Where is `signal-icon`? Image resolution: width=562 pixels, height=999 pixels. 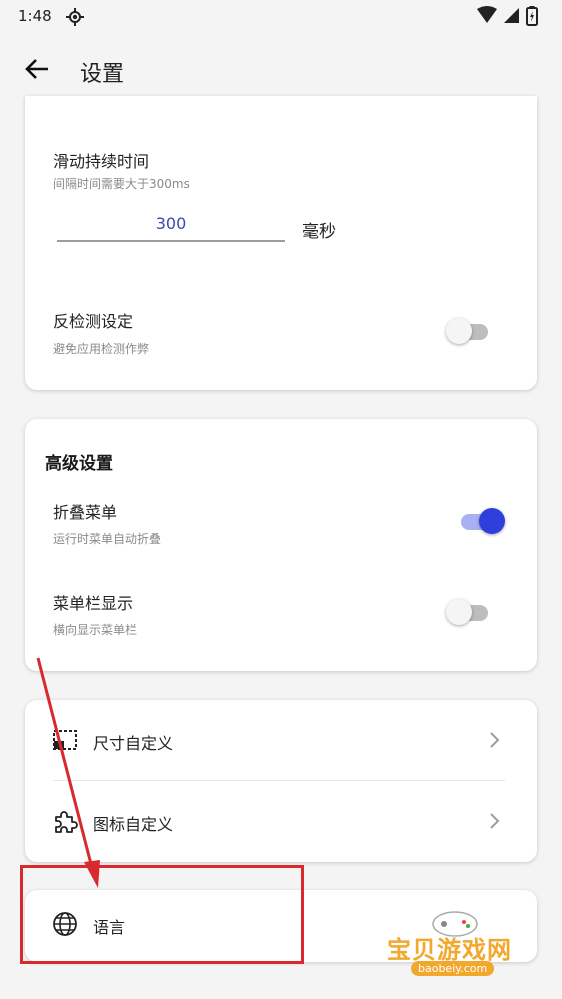 signal-icon is located at coordinates (511, 15).